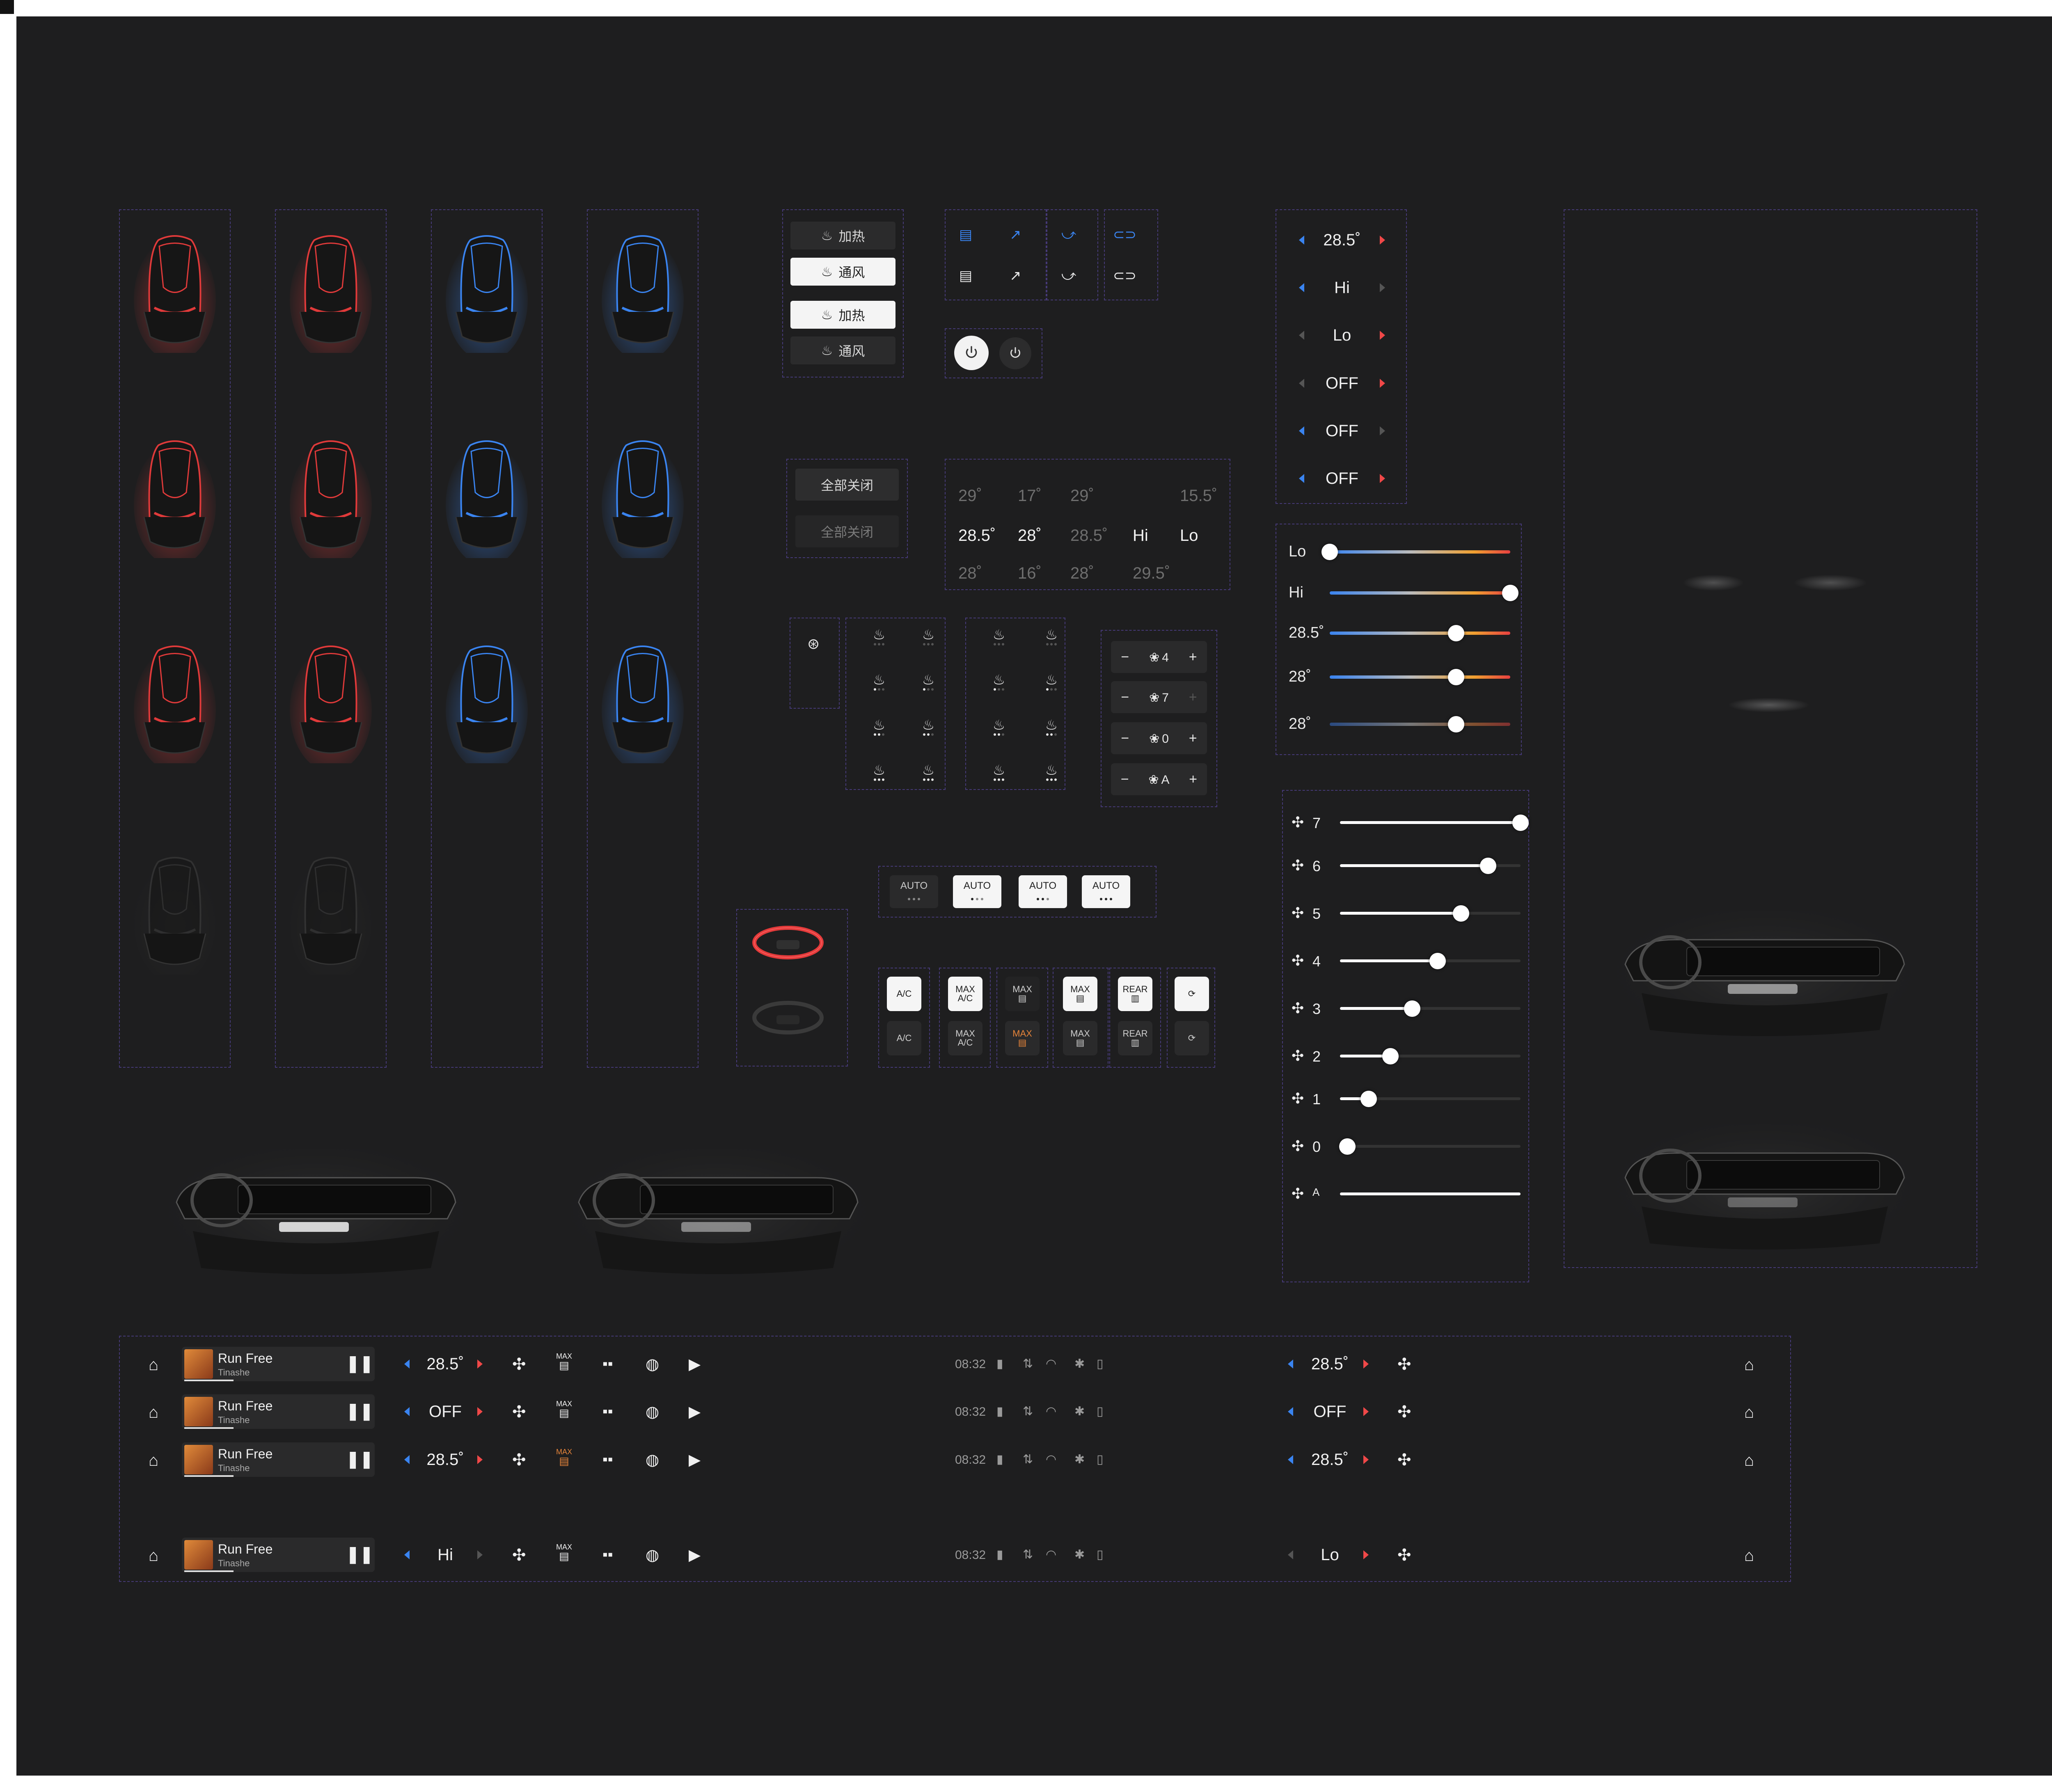 This screenshot has width=2052, height=1792. Describe the element at coordinates (842, 350) in the screenshot. I see `seat-vent-button: ♨ 通风` at that location.